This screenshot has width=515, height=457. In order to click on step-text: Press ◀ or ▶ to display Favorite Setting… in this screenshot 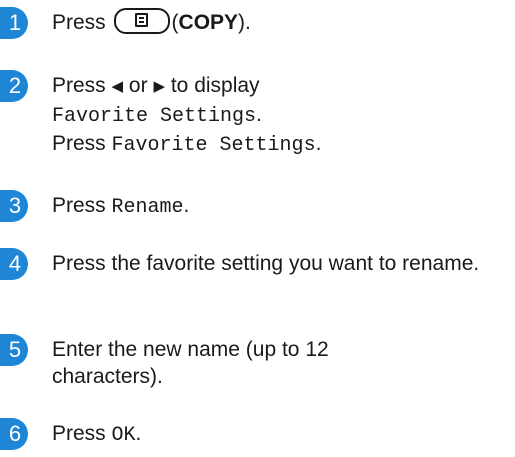, I will do `click(187, 115)`.